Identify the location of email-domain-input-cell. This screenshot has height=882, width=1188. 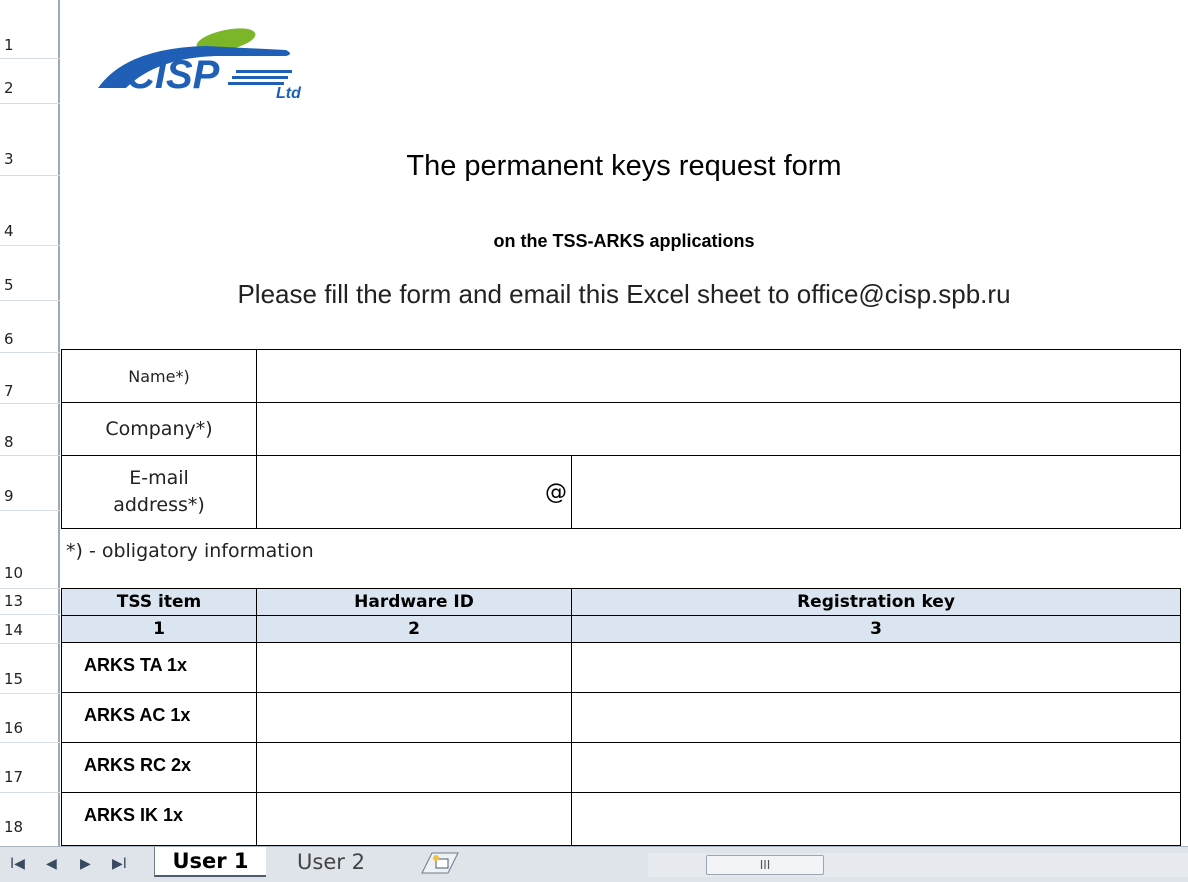
(876, 492).